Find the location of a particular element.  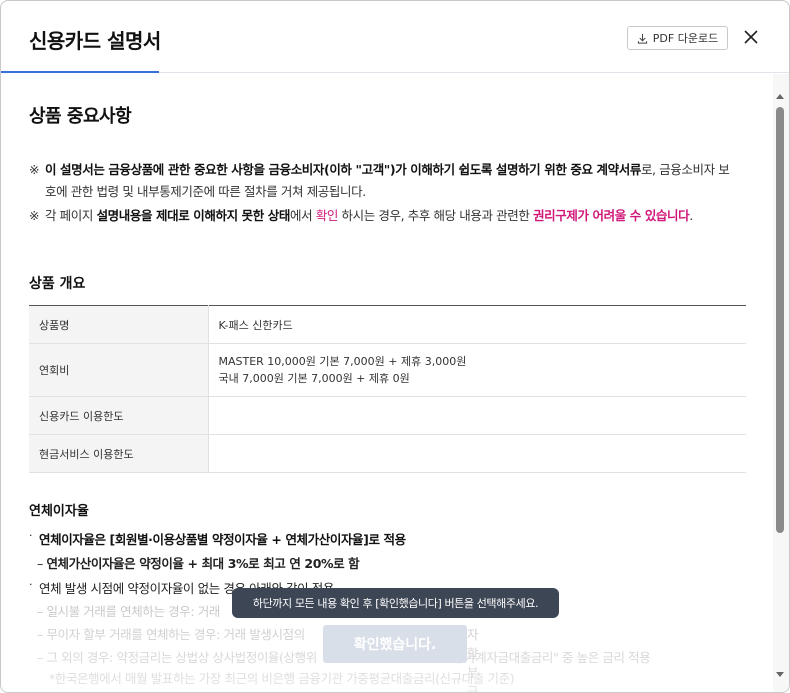

late-dash-1-text: 연체가산이자율은 약정이율 + 최대 3%로 최고 연 20%로 함 is located at coordinates (203, 563).